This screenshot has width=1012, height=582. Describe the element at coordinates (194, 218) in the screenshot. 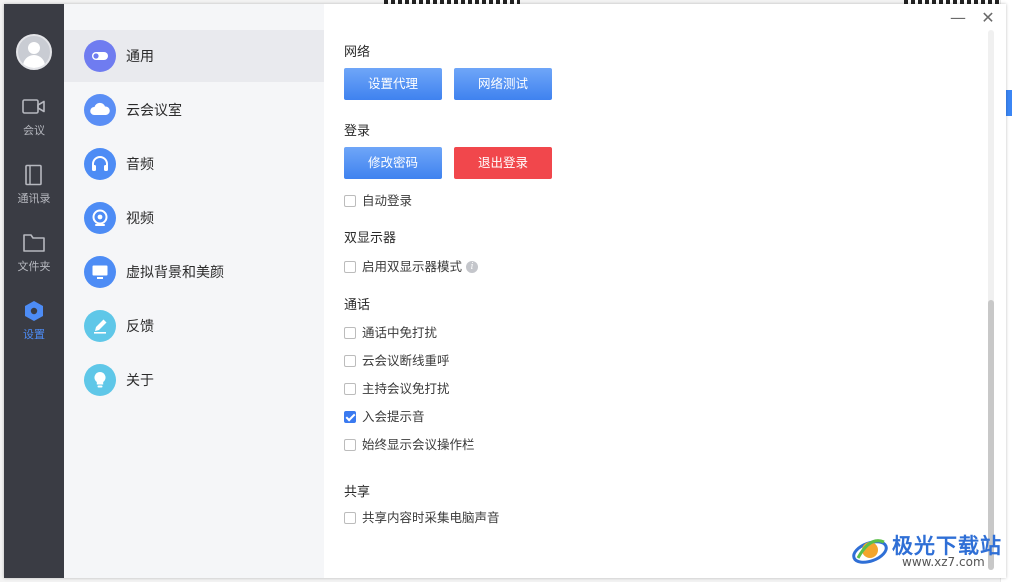

I see `nav-item-video: 视频` at that location.